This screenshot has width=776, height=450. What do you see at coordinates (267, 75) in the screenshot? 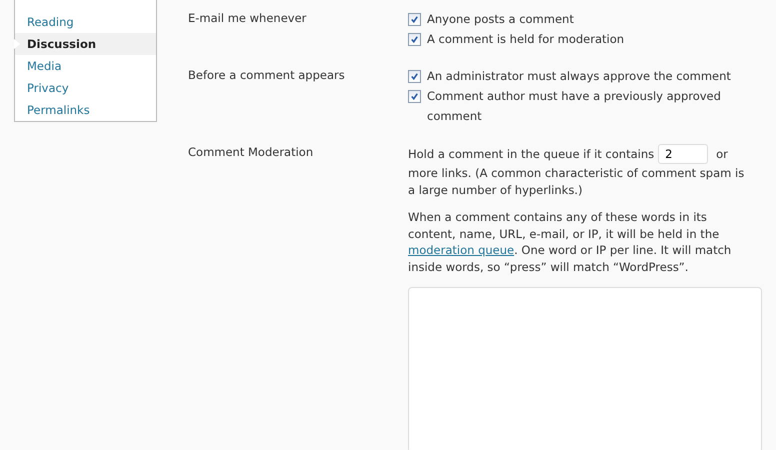
I see `setting-label: Before a comment appears` at bounding box center [267, 75].